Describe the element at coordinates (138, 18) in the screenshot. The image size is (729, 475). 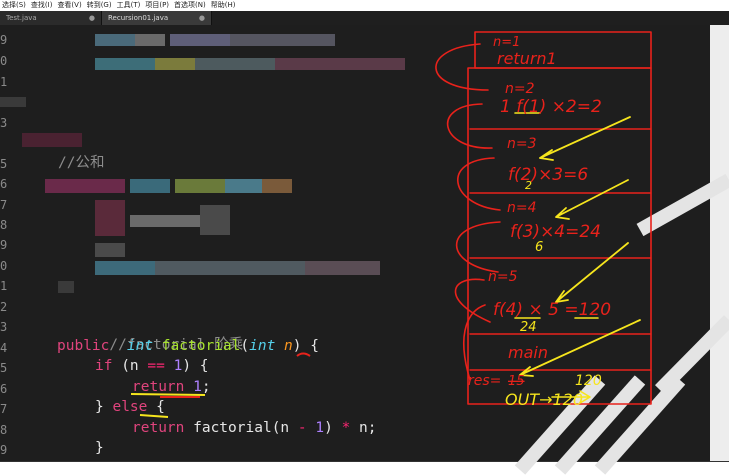
I see `tab-label: Recursion01.java` at that location.